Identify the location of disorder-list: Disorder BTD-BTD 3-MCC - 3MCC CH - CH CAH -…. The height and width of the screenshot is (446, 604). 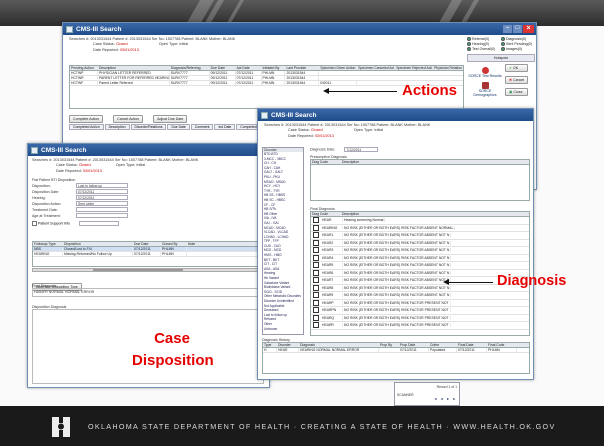
(283, 241).